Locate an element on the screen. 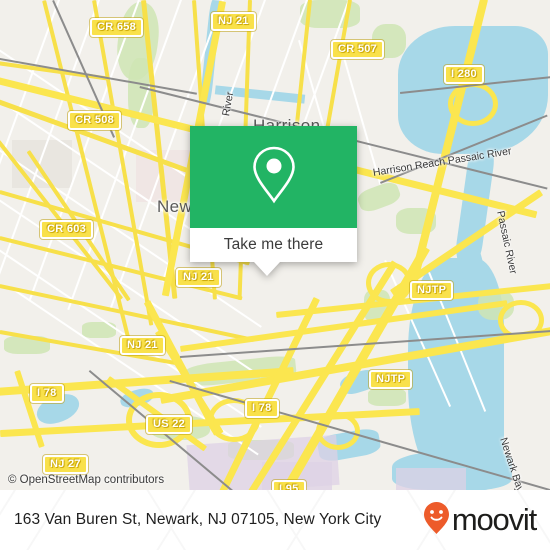 The height and width of the screenshot is (550, 550). road-shield-nj21-mid: NJ 21 is located at coordinates (198, 277).